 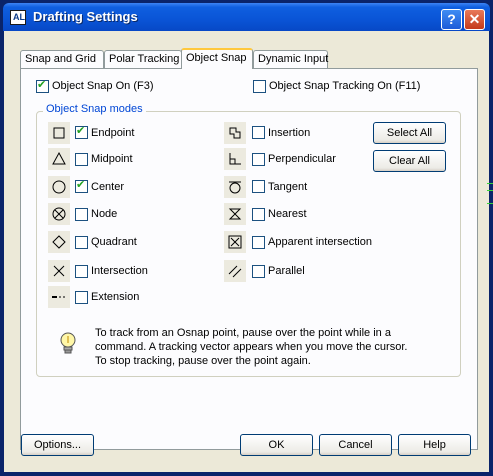 I want to click on node-checkbox, so click(x=81, y=214).